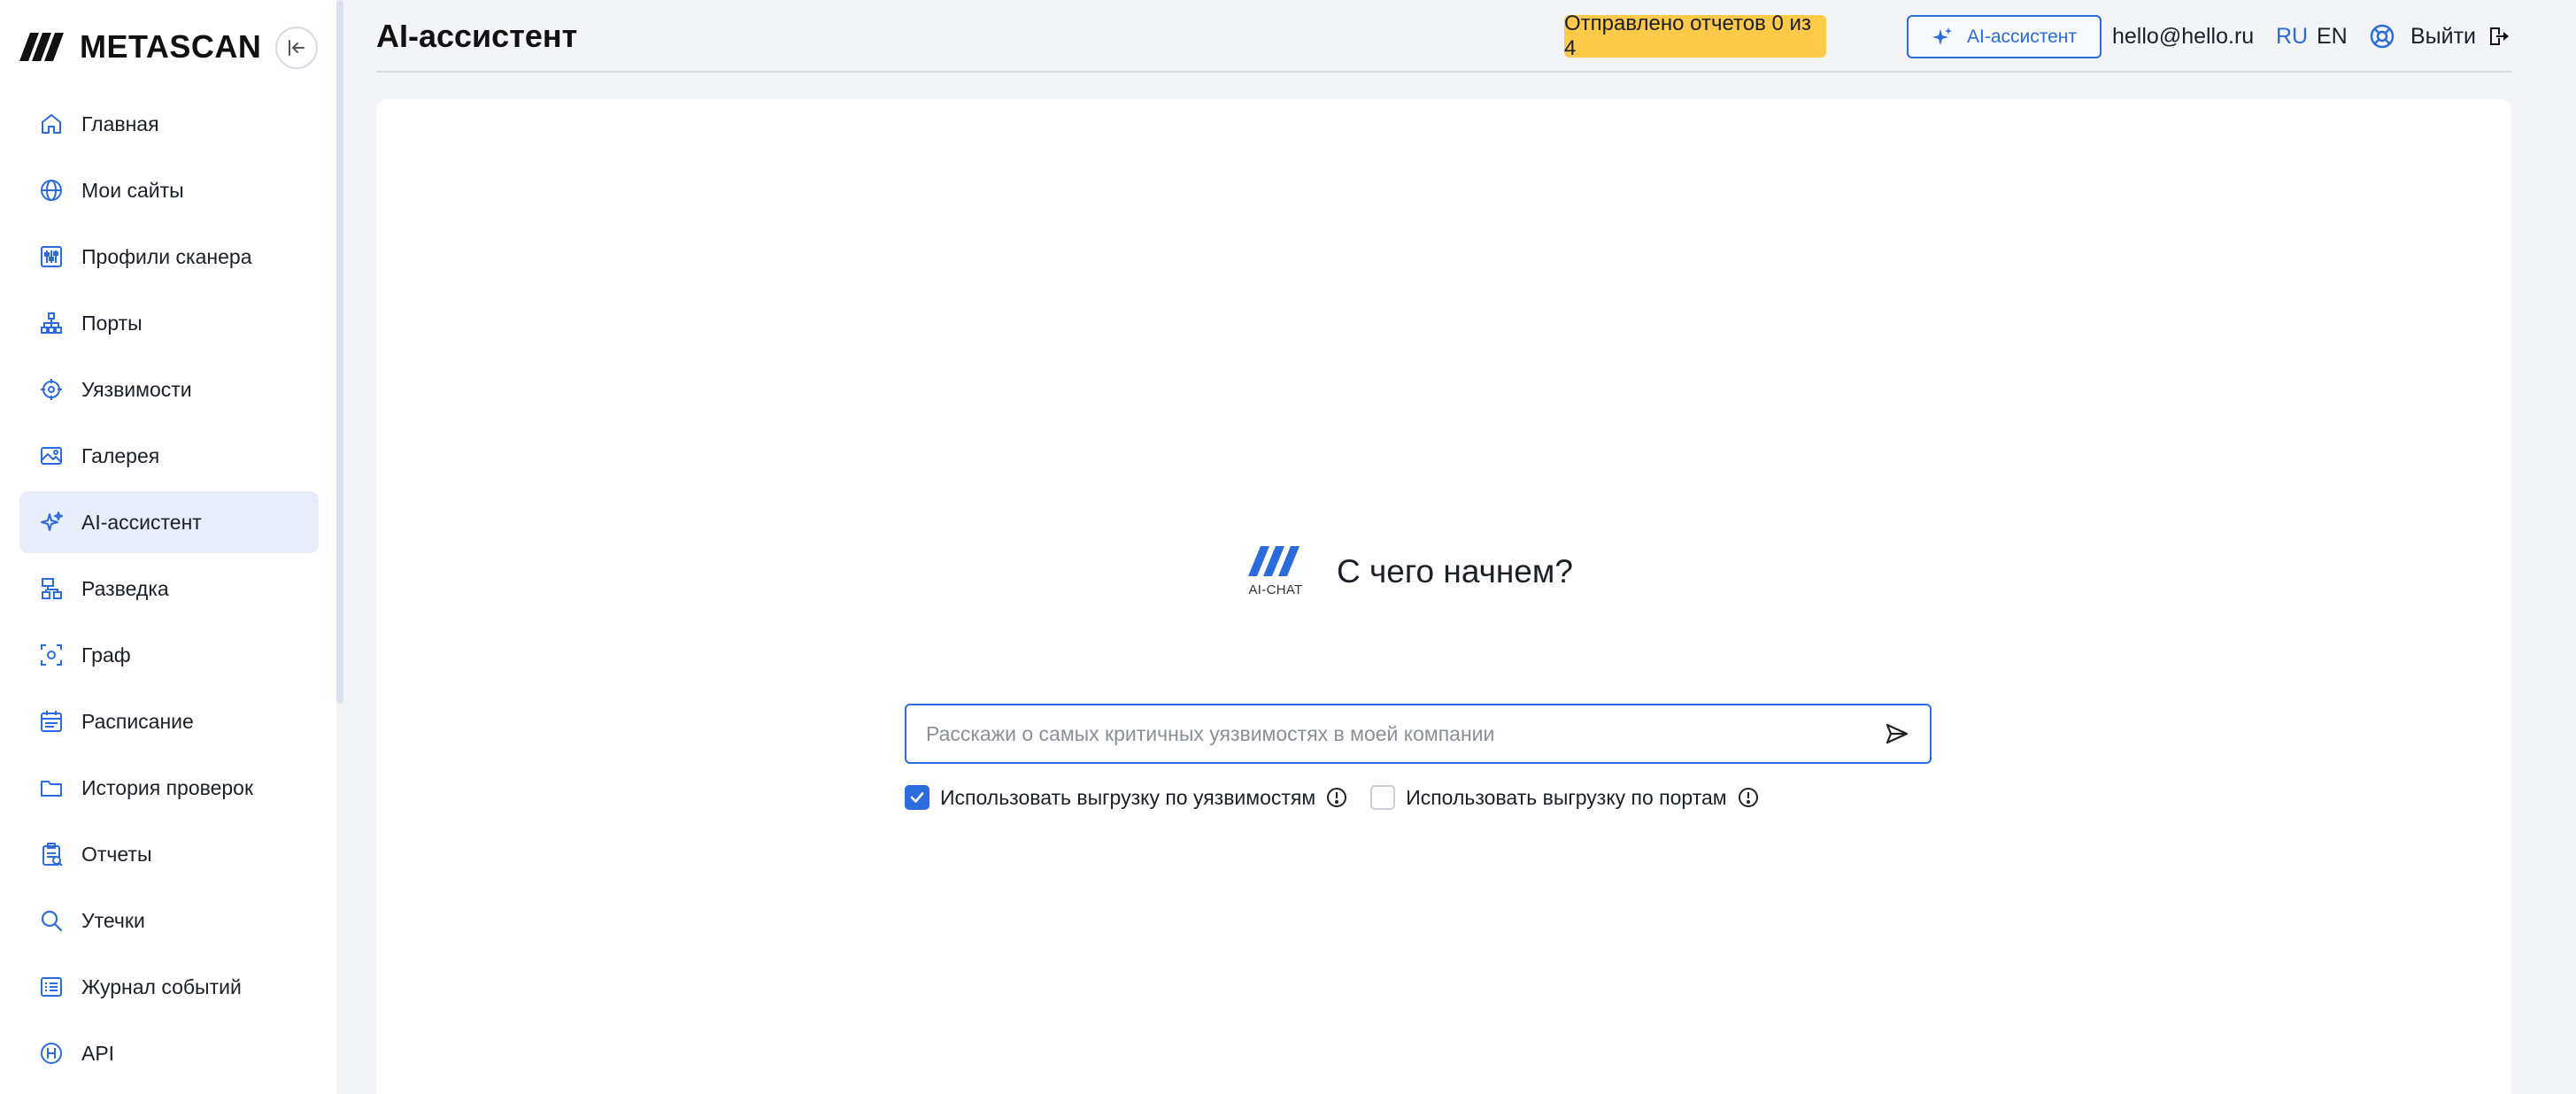 Image resolution: width=2576 pixels, height=1094 pixels. I want to click on sidebar-item-gallery: Галерея, so click(169, 456).